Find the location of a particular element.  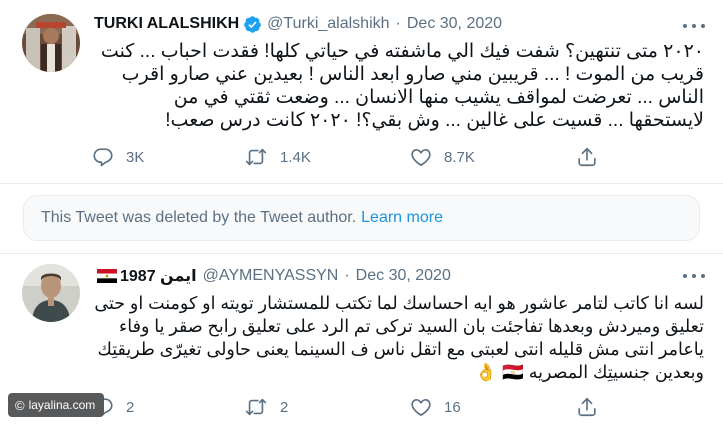

like-count: 8.7K is located at coordinates (459, 157).